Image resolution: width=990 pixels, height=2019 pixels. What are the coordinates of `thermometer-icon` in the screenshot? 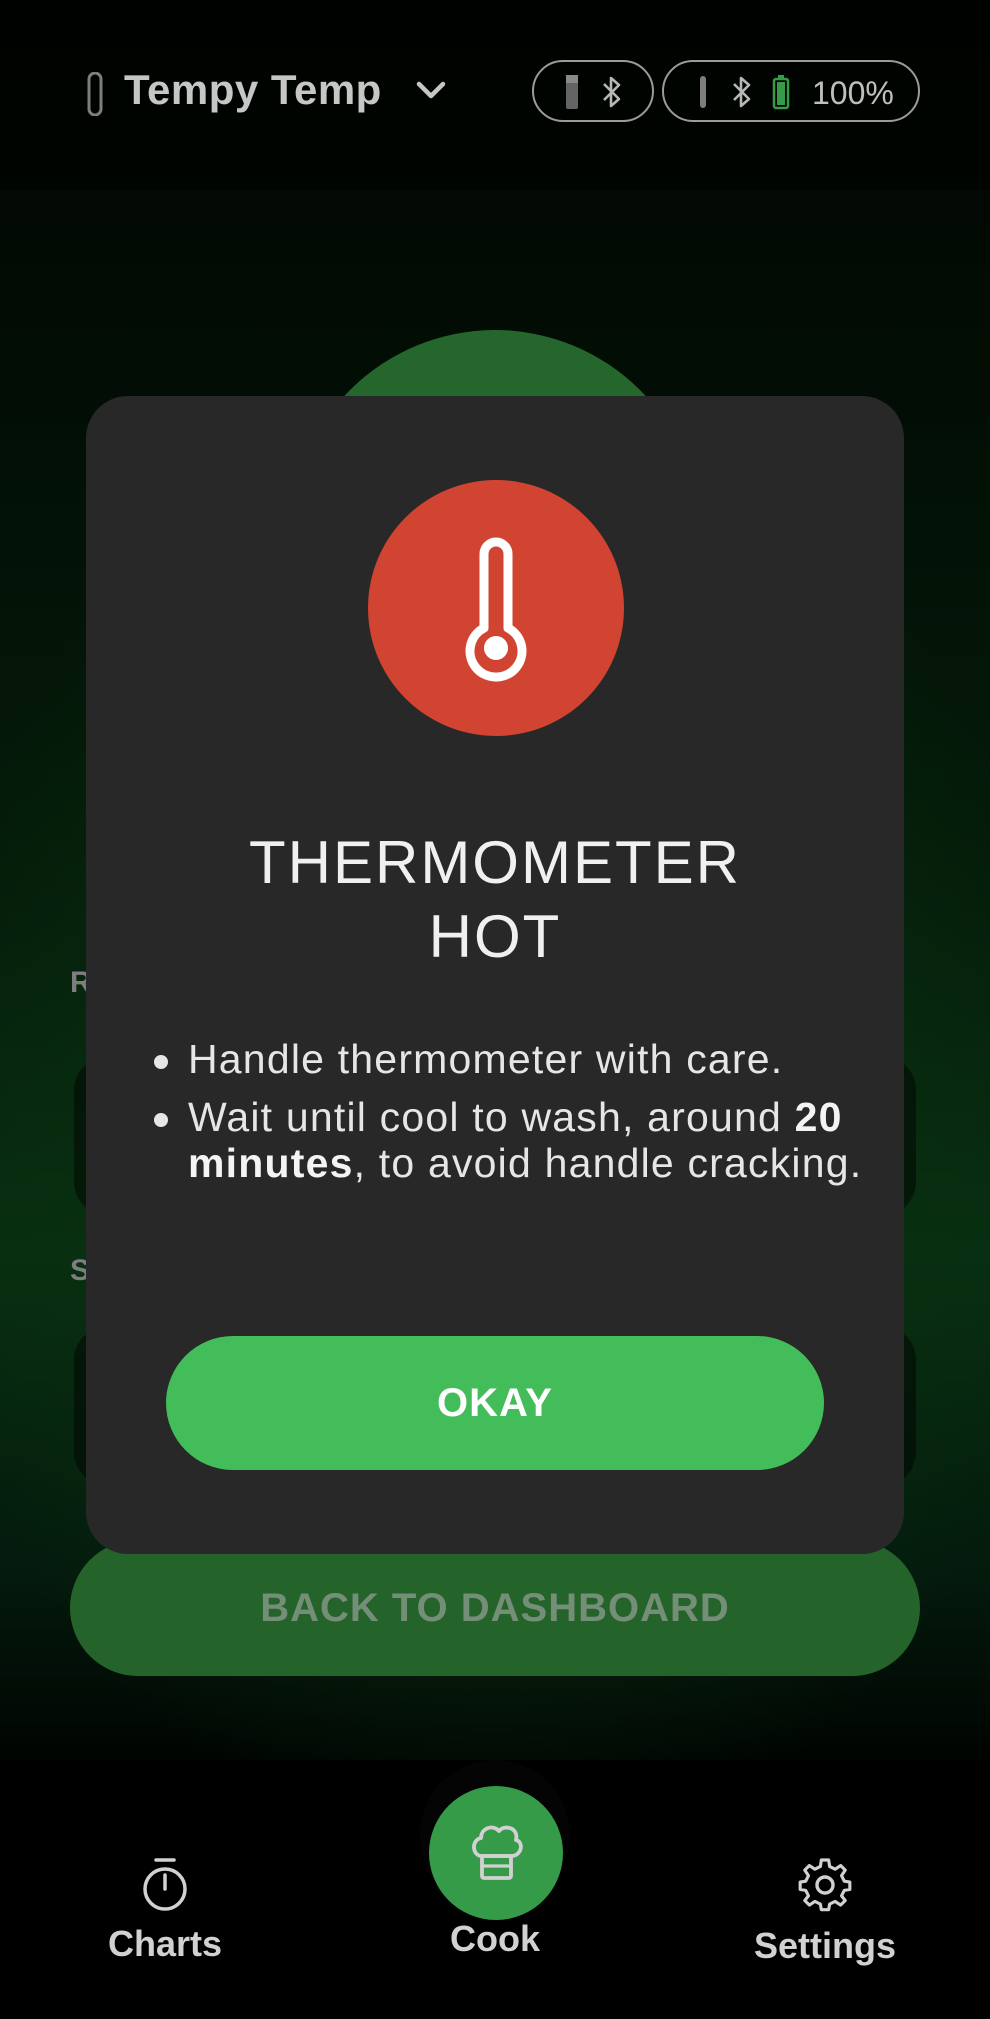 It's located at (496, 609).